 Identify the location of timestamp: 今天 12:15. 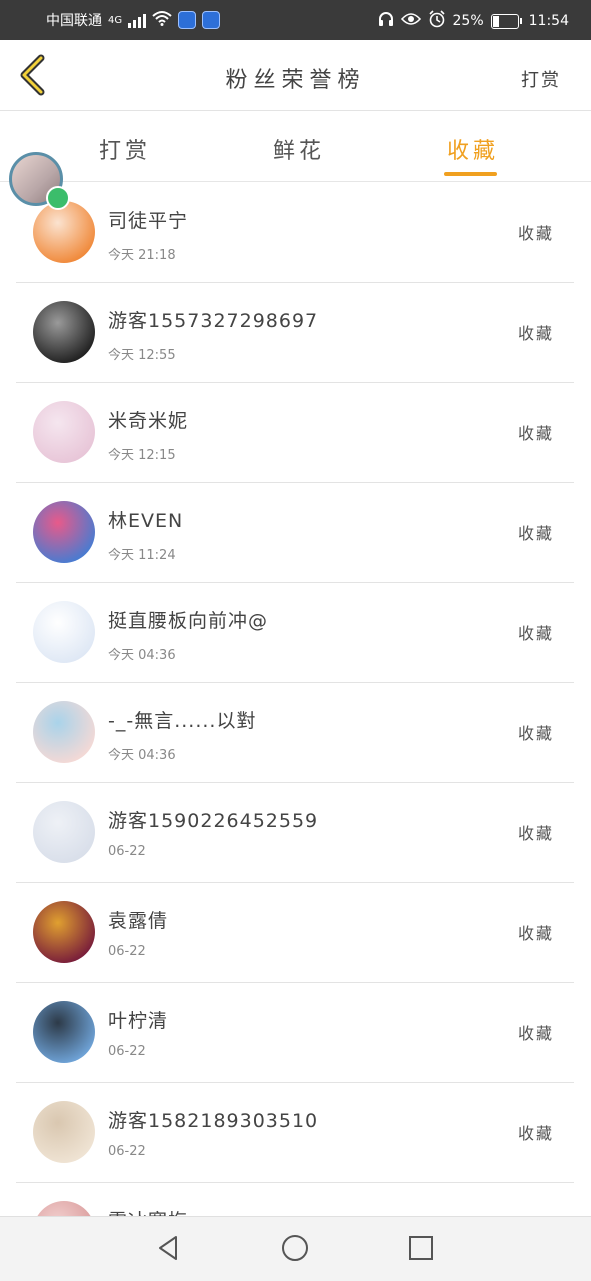
(142, 455).